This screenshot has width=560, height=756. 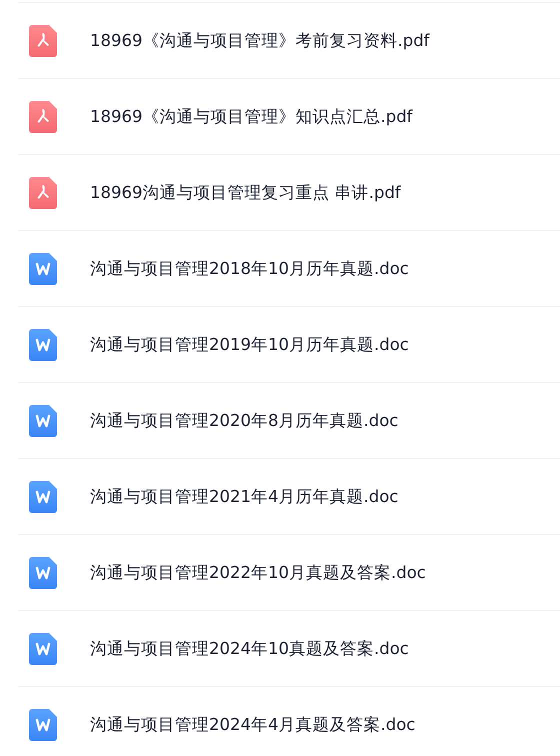 What do you see at coordinates (251, 117) in the screenshot?
I see `file-name: 18969《沟通与项目管理》知识点汇总.pdf` at bounding box center [251, 117].